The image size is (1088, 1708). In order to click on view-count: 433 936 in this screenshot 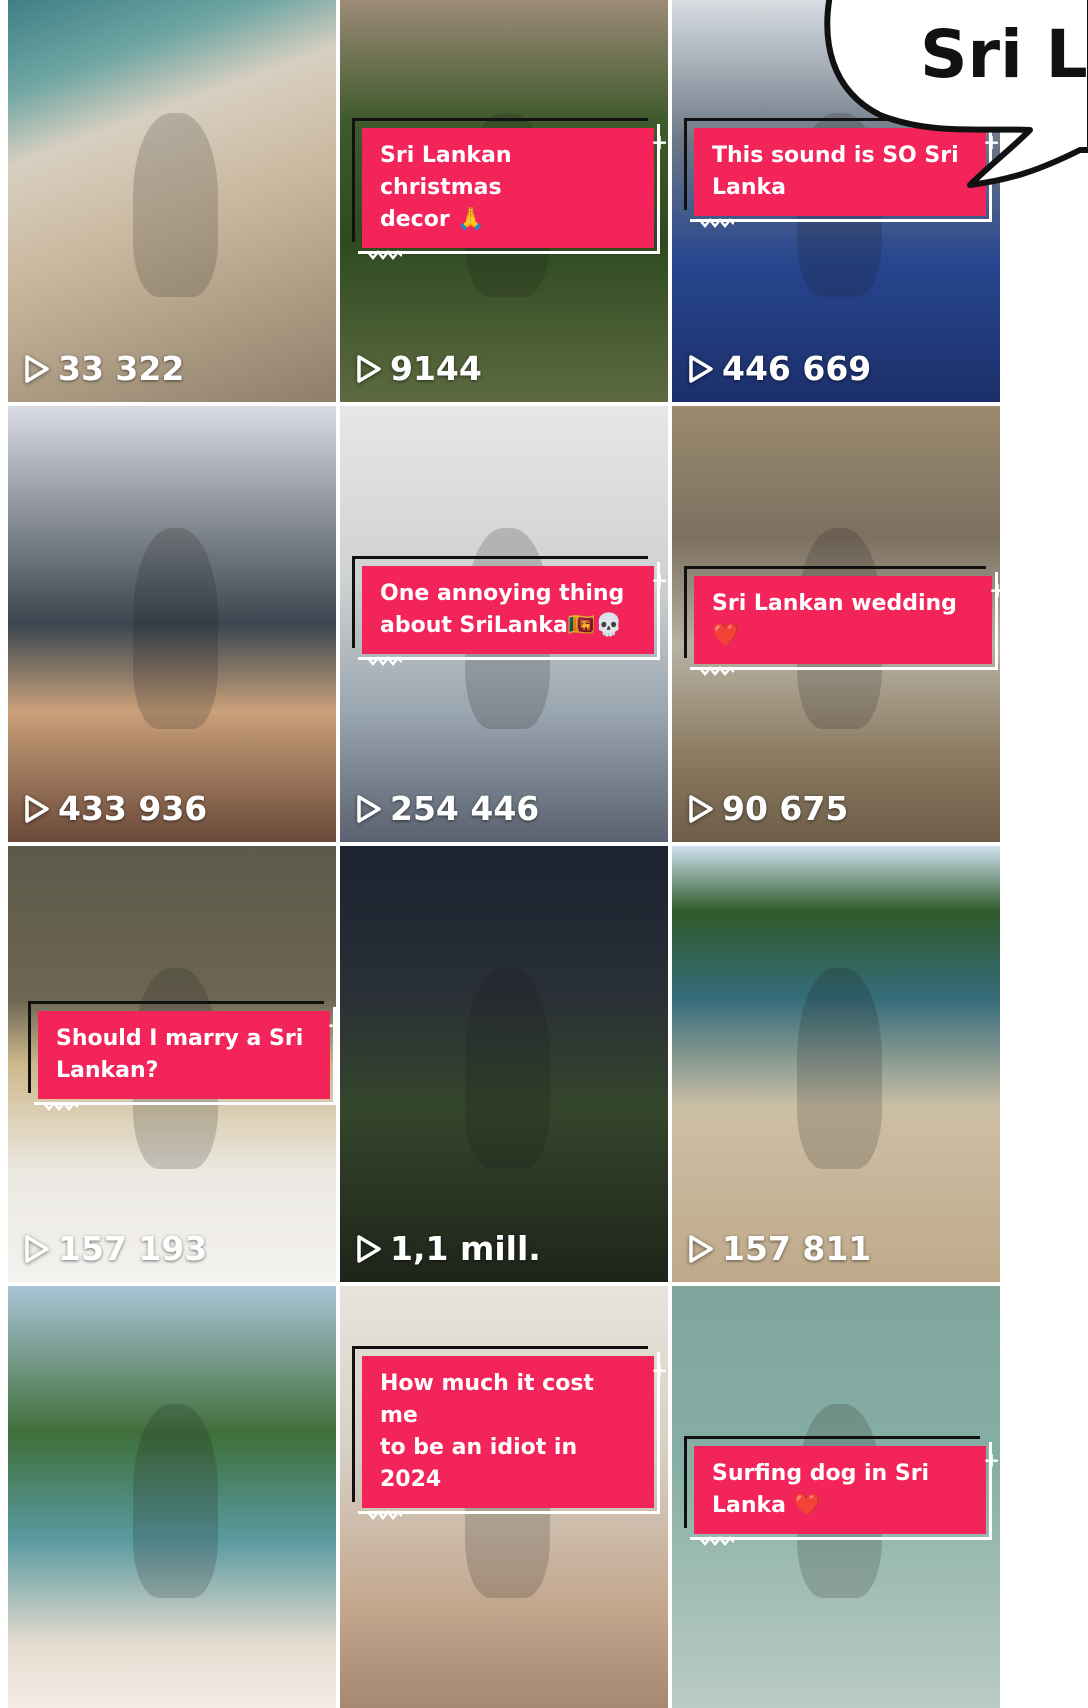, I will do `click(115, 808)`.